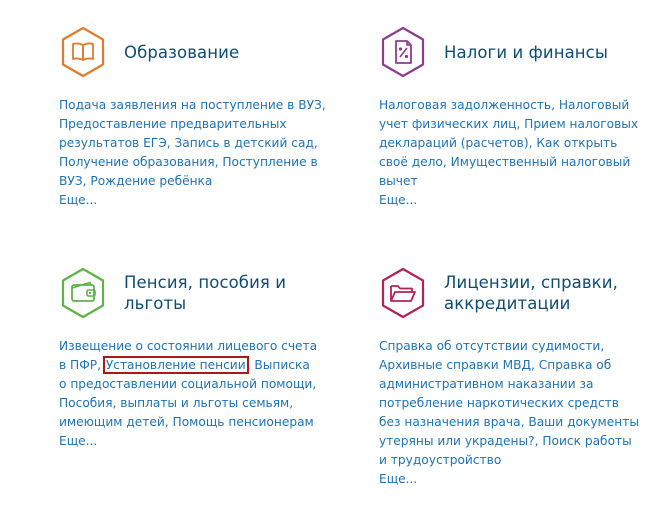  What do you see at coordinates (83, 52) in the screenshot?
I see `book-icon` at bounding box center [83, 52].